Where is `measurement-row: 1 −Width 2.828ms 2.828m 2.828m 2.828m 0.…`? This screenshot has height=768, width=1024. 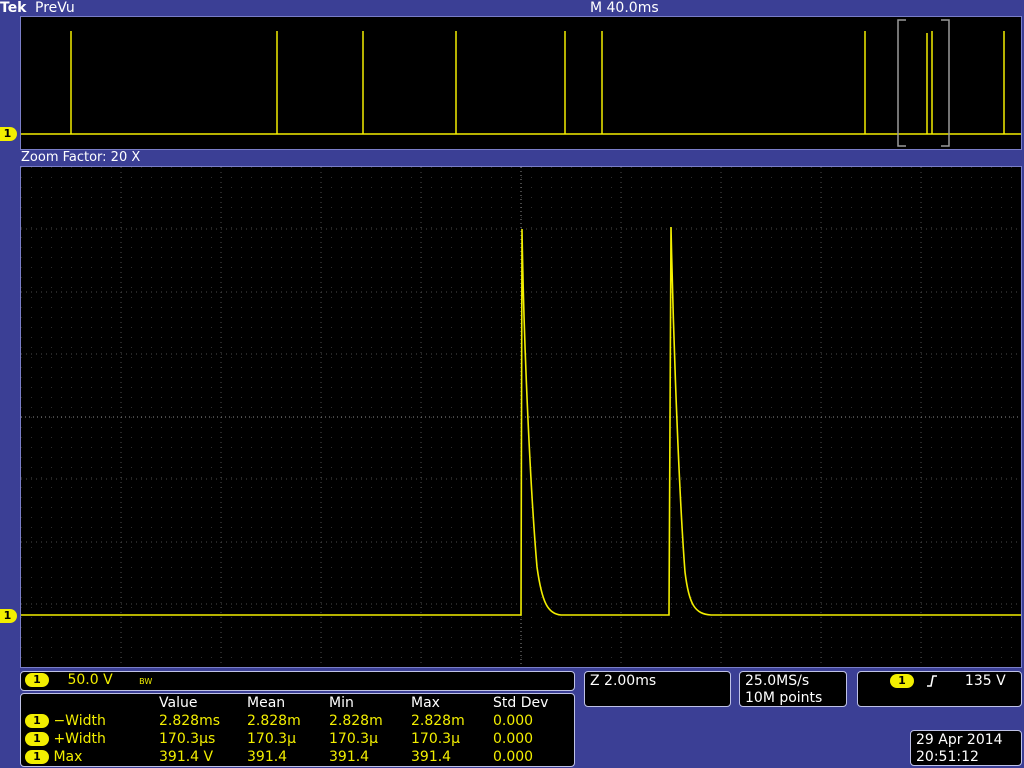 measurement-row: 1 −Width 2.828ms 2.828m 2.828m 2.828m 0.… is located at coordinates (286, 721).